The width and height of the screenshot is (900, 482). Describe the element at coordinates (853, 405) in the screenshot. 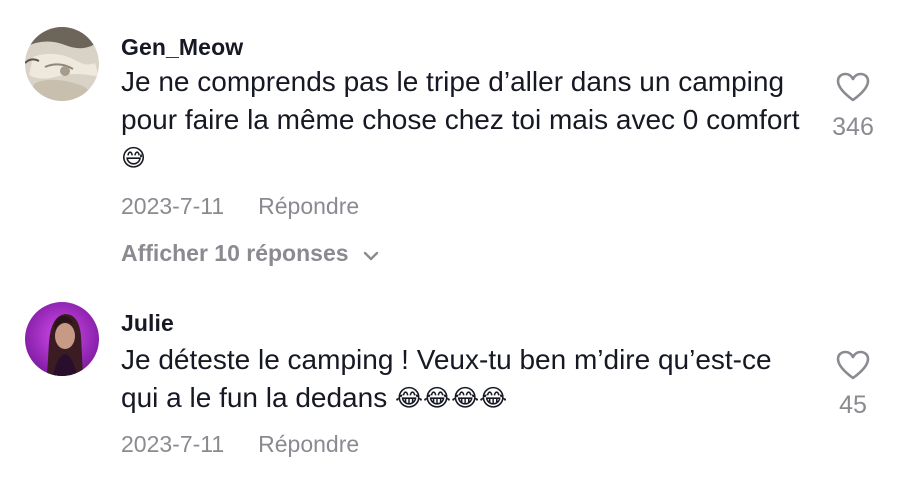

I see `like-count: 45` at that location.